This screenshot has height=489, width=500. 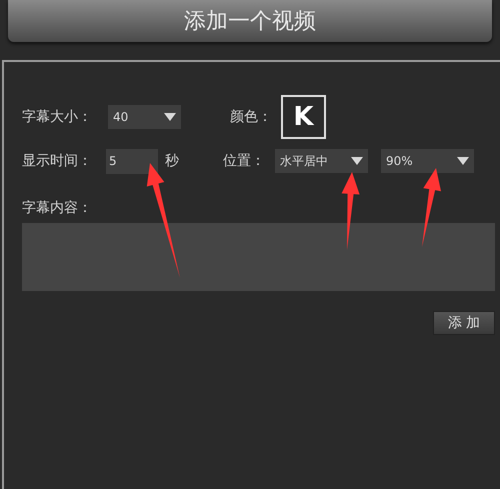 I want to click on duration-label: 显示时间：, so click(x=57, y=161).